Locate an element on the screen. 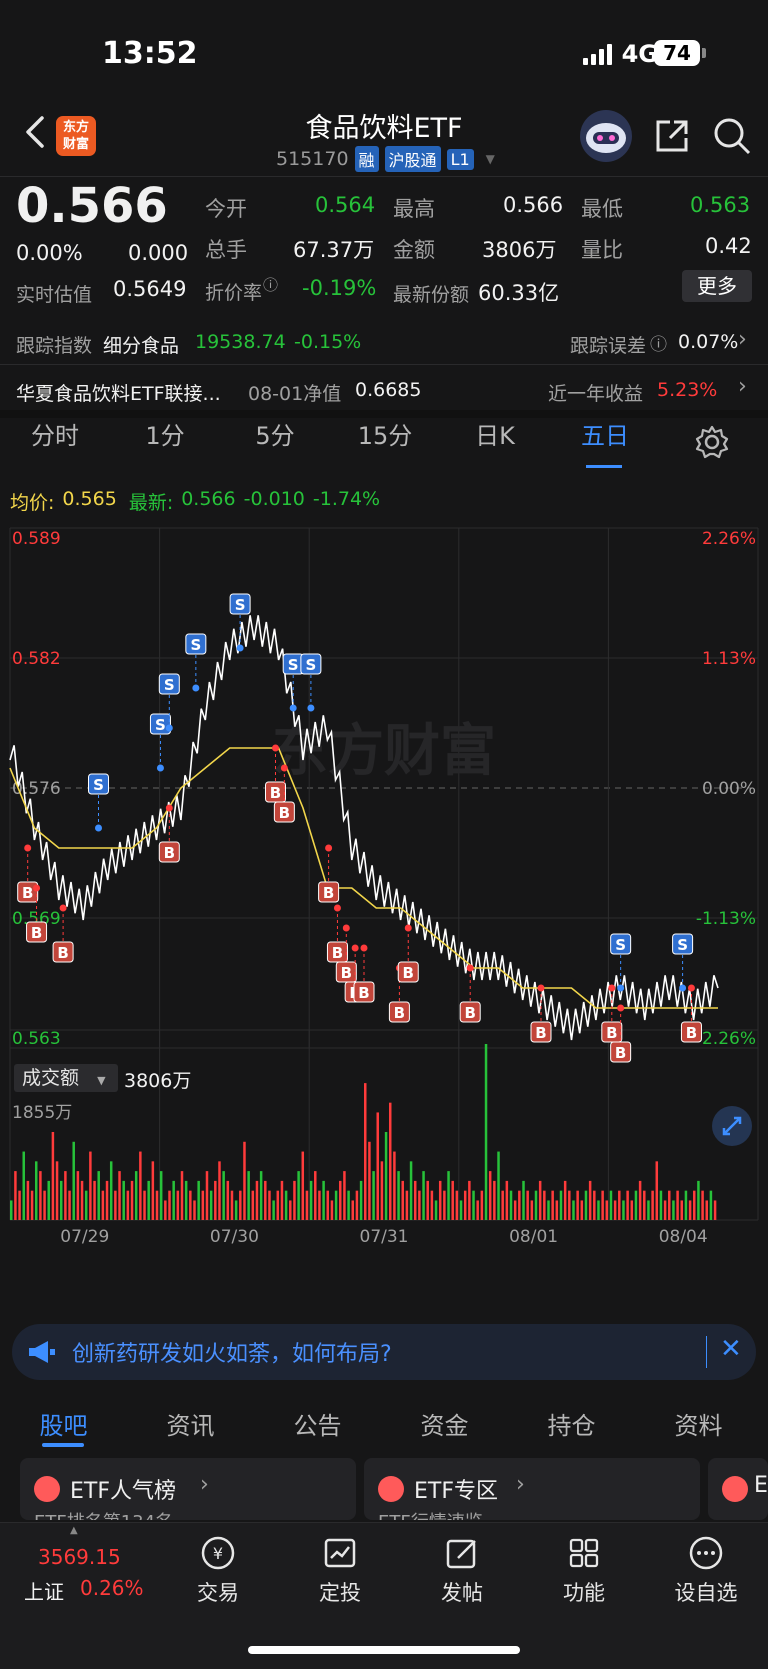 This screenshot has height=1669, width=768. volume-label: 成交额 is located at coordinates (51, 1078).